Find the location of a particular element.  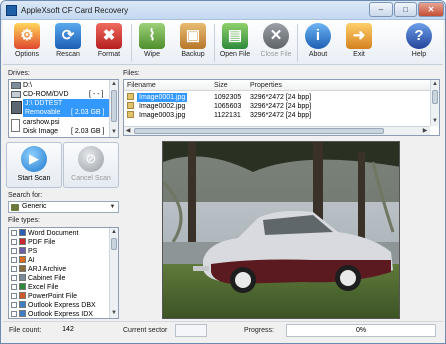

wipe-button: ⌇ Wipe is located at coordinates (152, 43).